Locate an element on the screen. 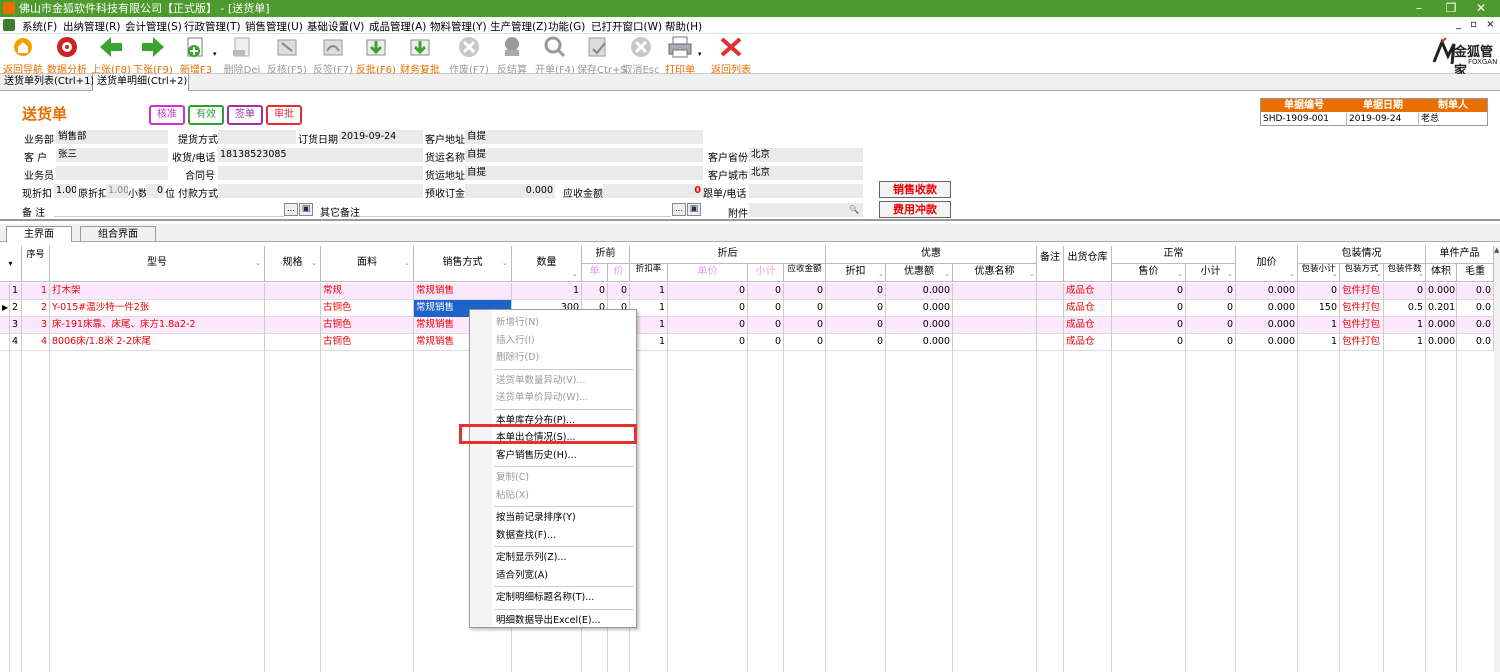  toolbar-button-16: 返回列表 is located at coordinates (731, 55).